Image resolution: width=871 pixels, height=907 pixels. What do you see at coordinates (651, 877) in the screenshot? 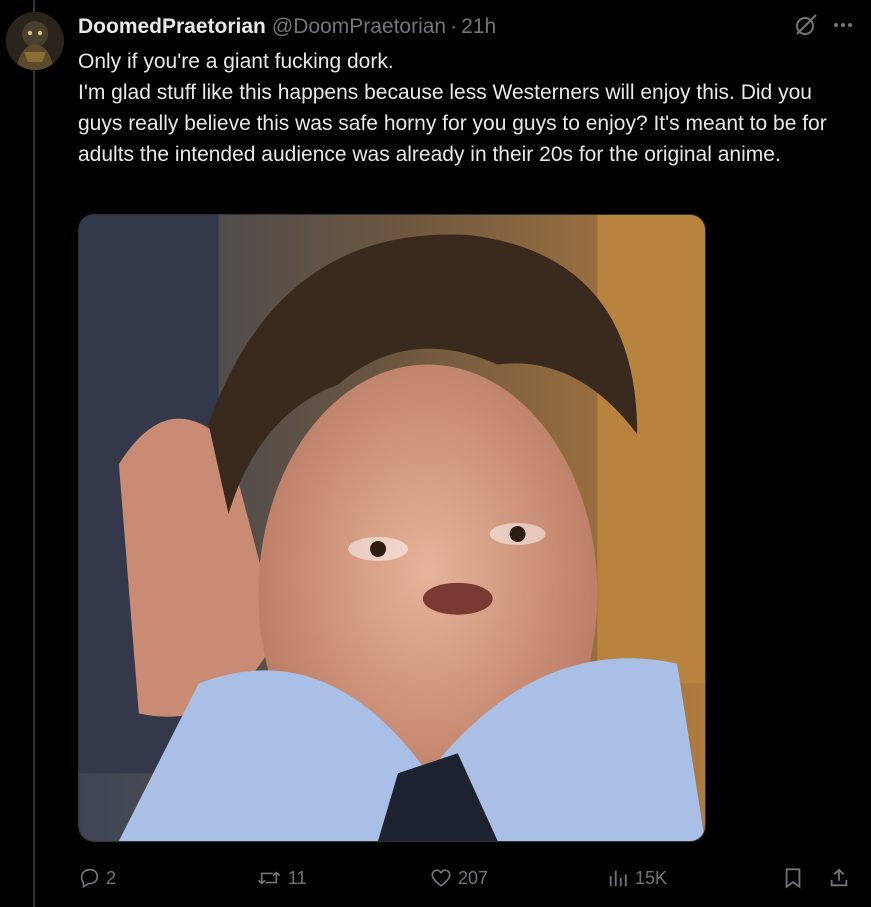
I see `view-count: 15K` at bounding box center [651, 877].